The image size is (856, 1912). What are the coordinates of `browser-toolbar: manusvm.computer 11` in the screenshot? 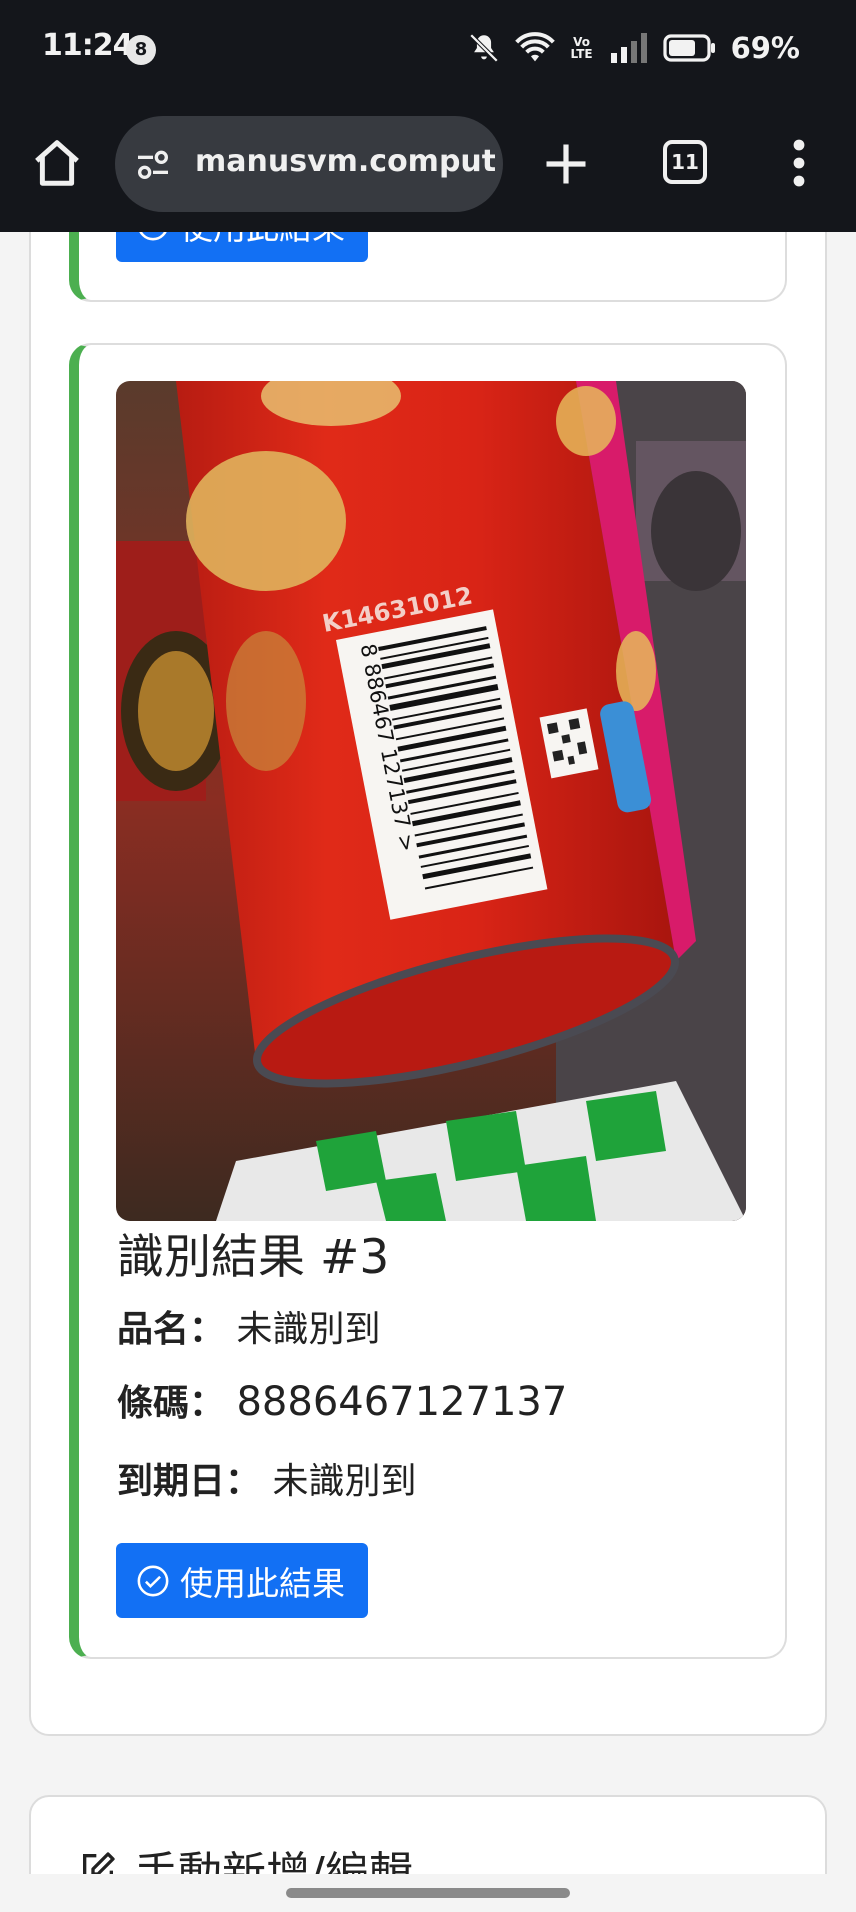 It's located at (428, 164).